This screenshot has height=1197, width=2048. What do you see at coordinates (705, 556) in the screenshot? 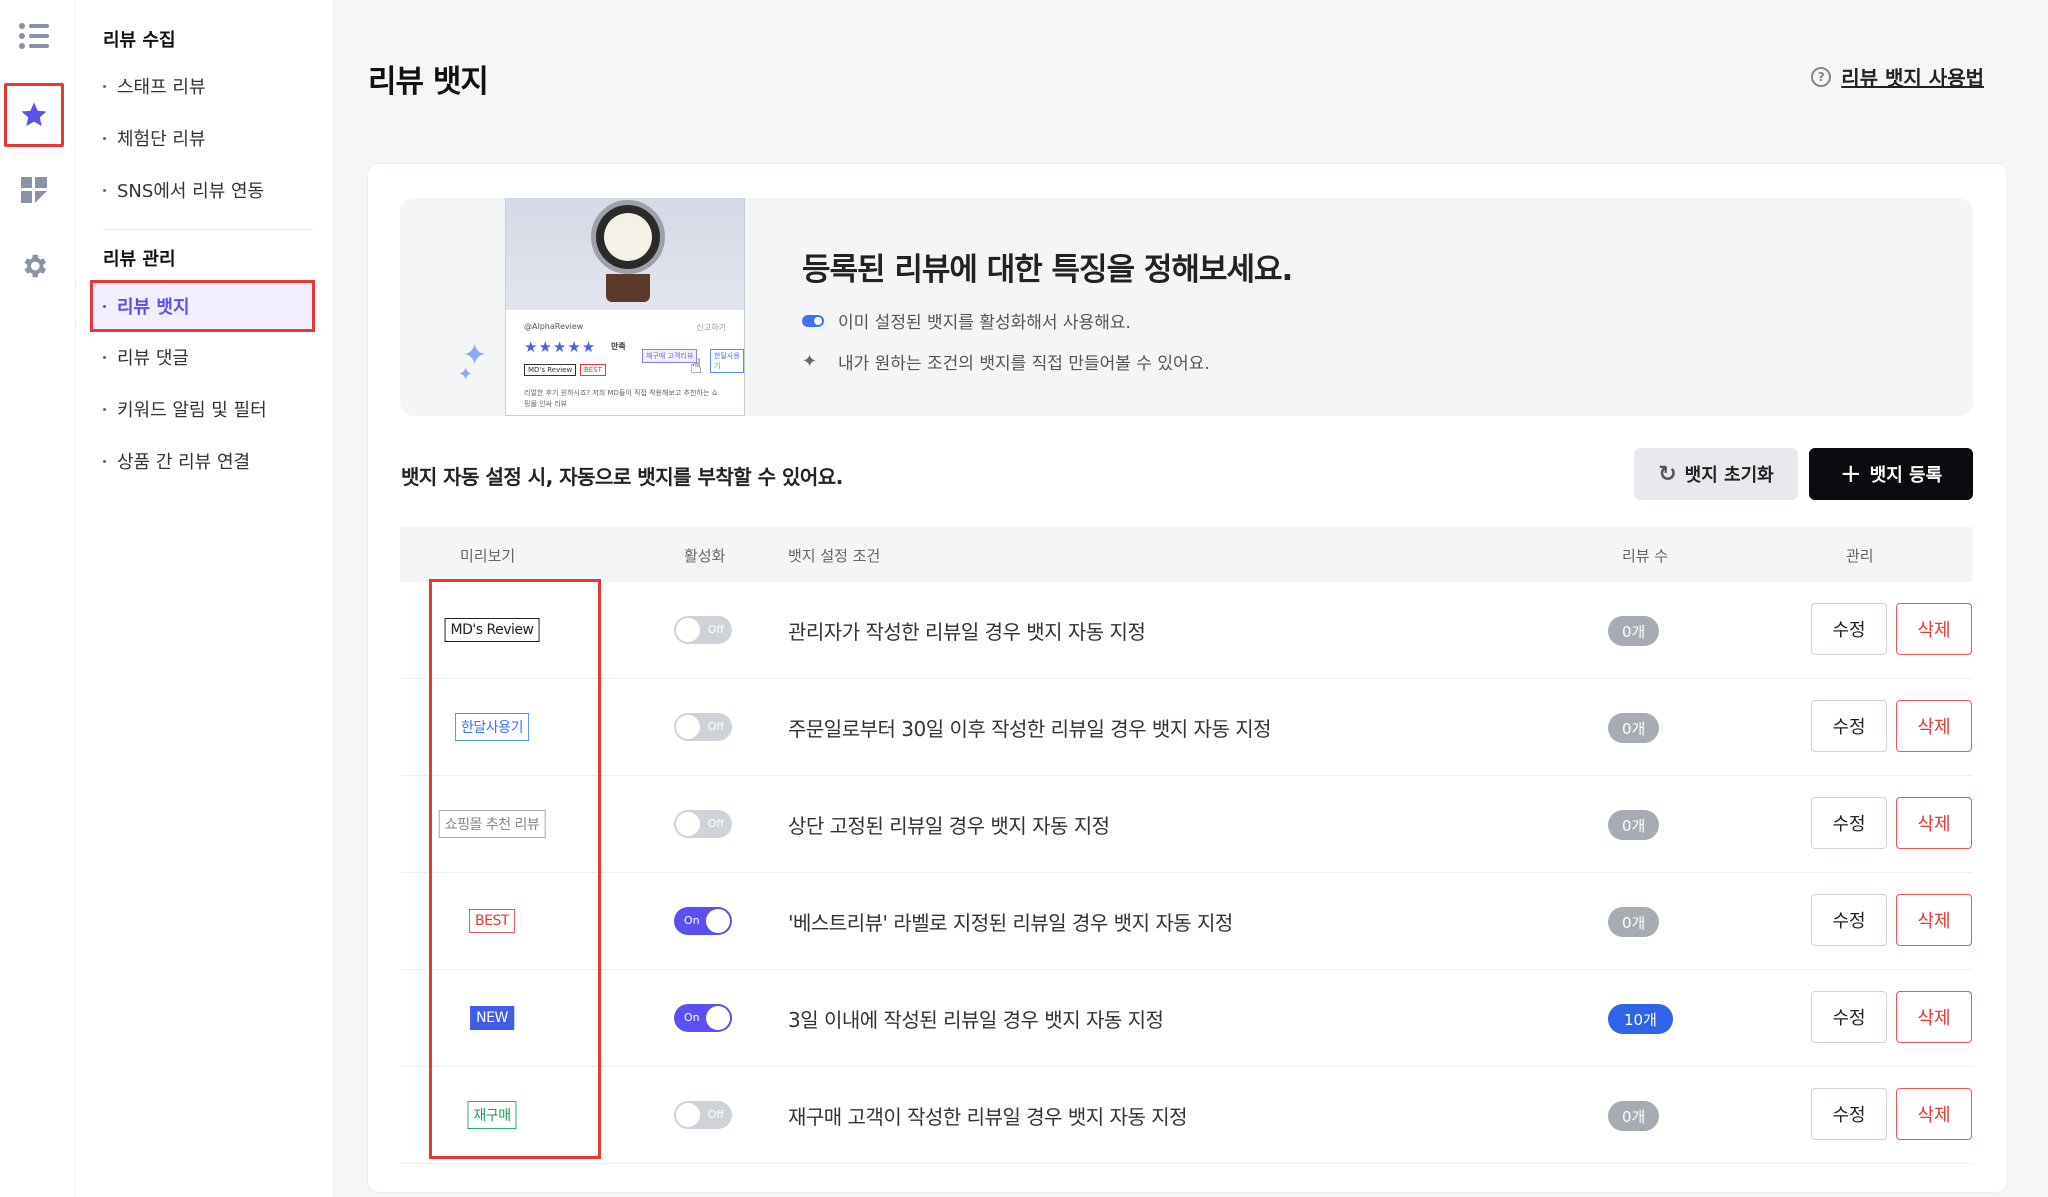
I see `header-active: 활성화` at bounding box center [705, 556].